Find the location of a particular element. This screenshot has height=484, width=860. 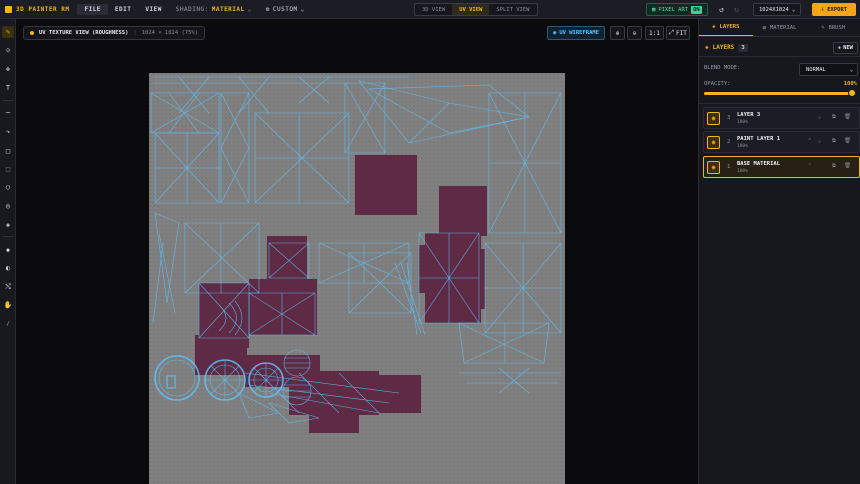

menu-file: FILE is located at coordinates (92, 9).